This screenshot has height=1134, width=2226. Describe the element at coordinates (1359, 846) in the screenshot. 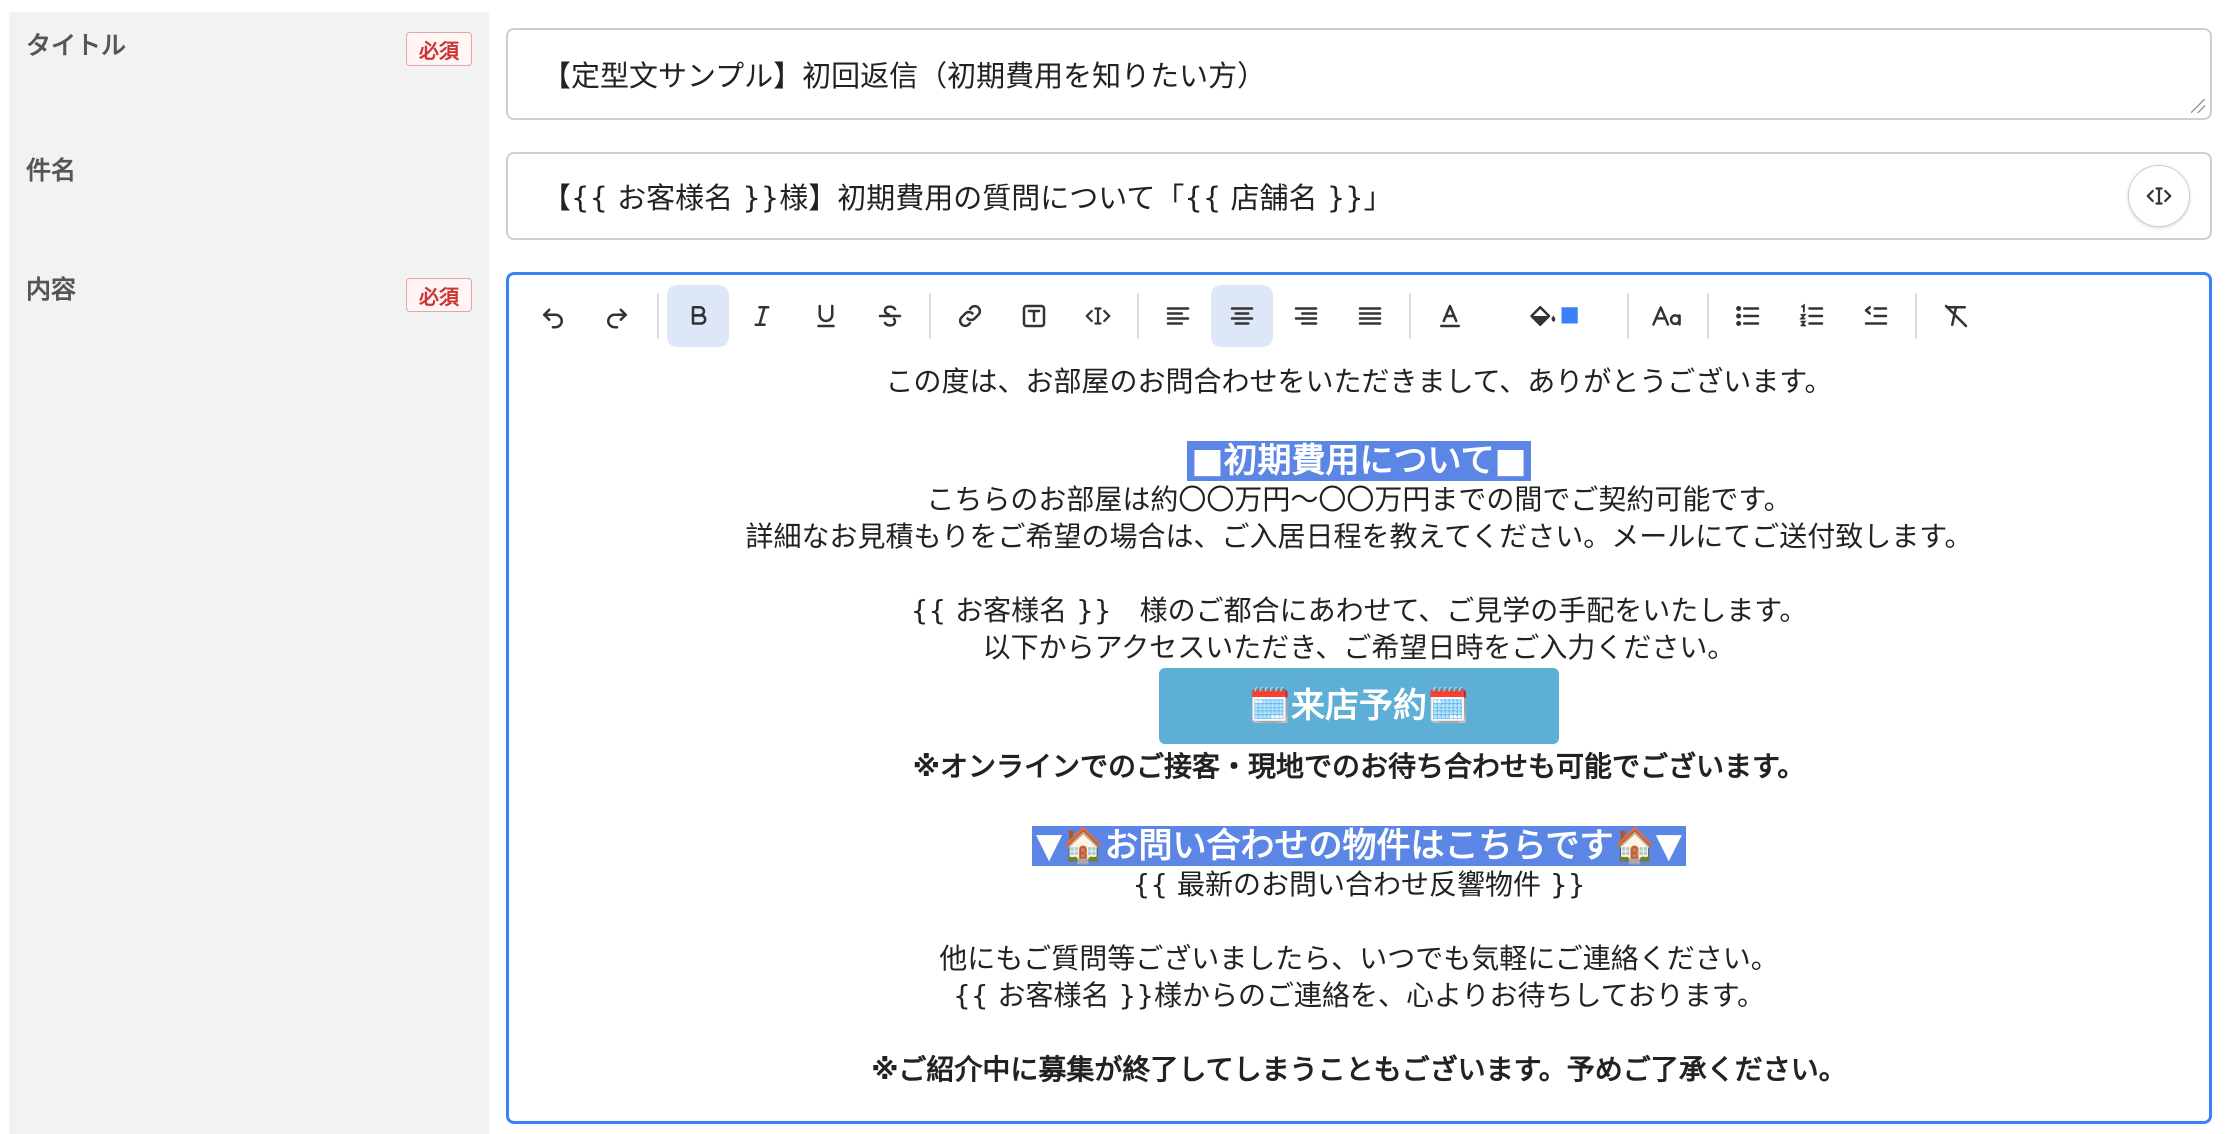

I see `property-heading: ▼🏠お問い合わせの物件はこちらです🏠▼` at that location.